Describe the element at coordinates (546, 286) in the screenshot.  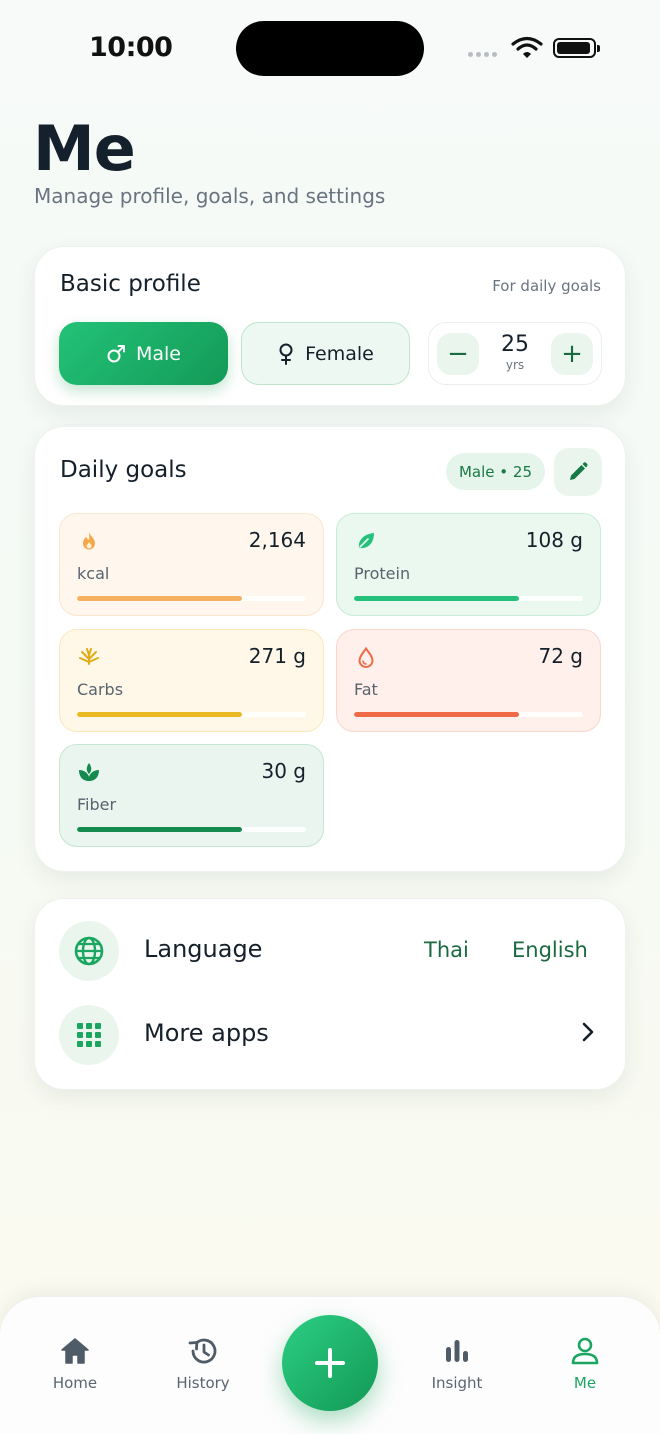
I see `profile-note: For daily goals` at that location.